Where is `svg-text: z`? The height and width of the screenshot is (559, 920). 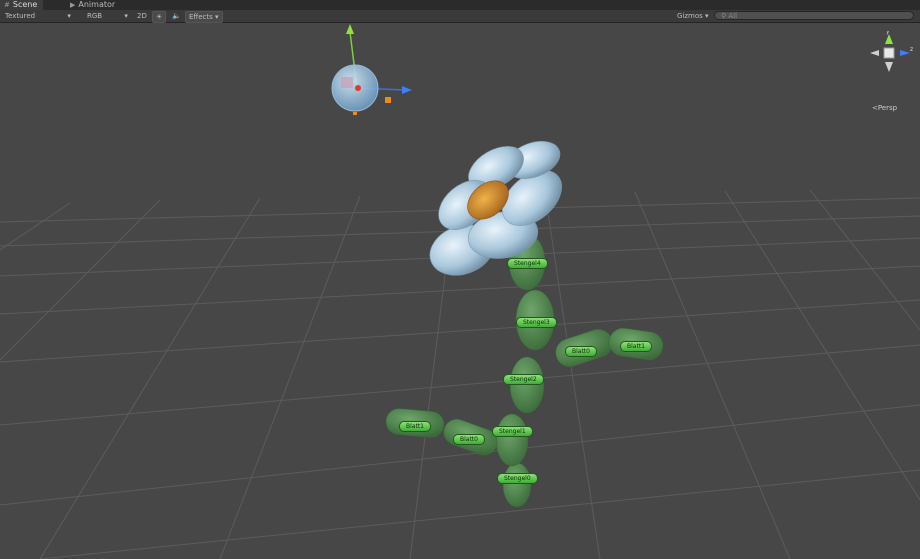
svg-text: z is located at coordinates (911, 49).